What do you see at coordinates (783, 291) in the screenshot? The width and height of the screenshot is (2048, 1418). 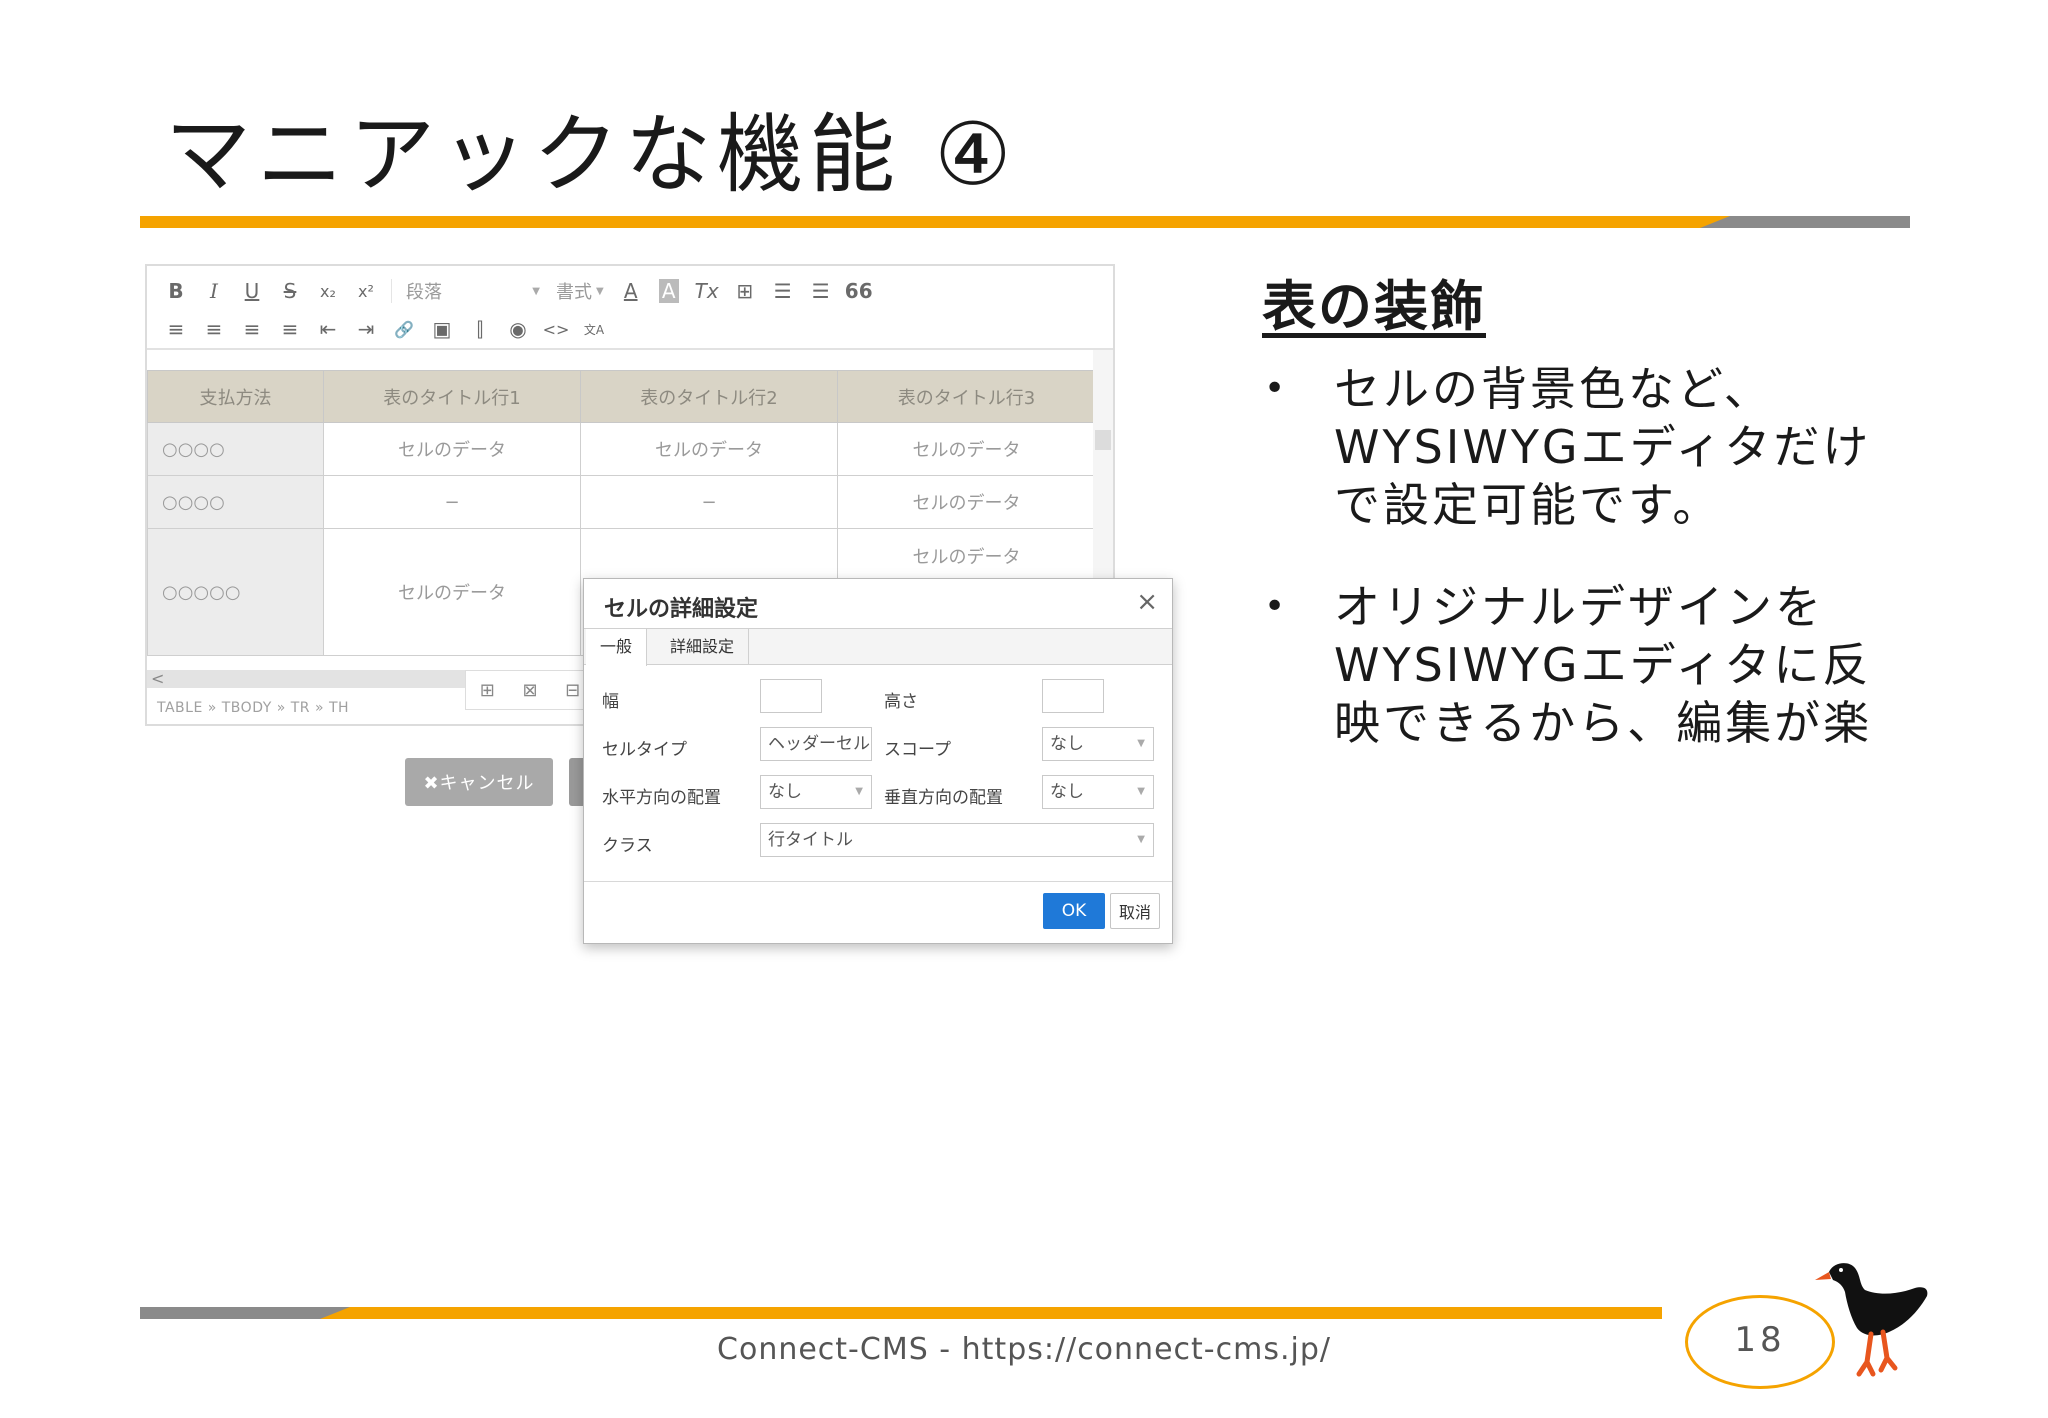 I see `ordered-list-icon: ☰` at bounding box center [783, 291].